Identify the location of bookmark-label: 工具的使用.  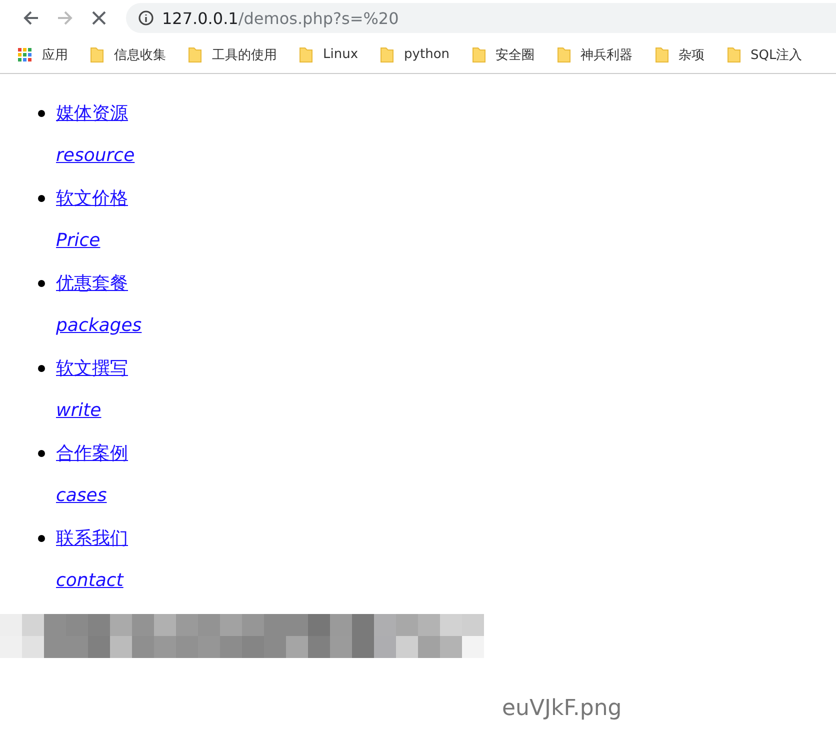
(244, 55).